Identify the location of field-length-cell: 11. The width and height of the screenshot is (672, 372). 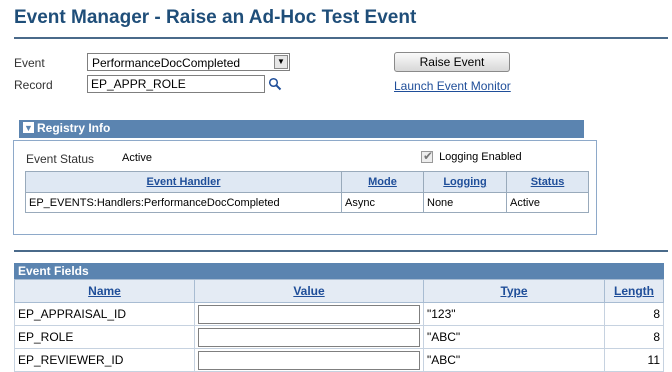
(634, 360).